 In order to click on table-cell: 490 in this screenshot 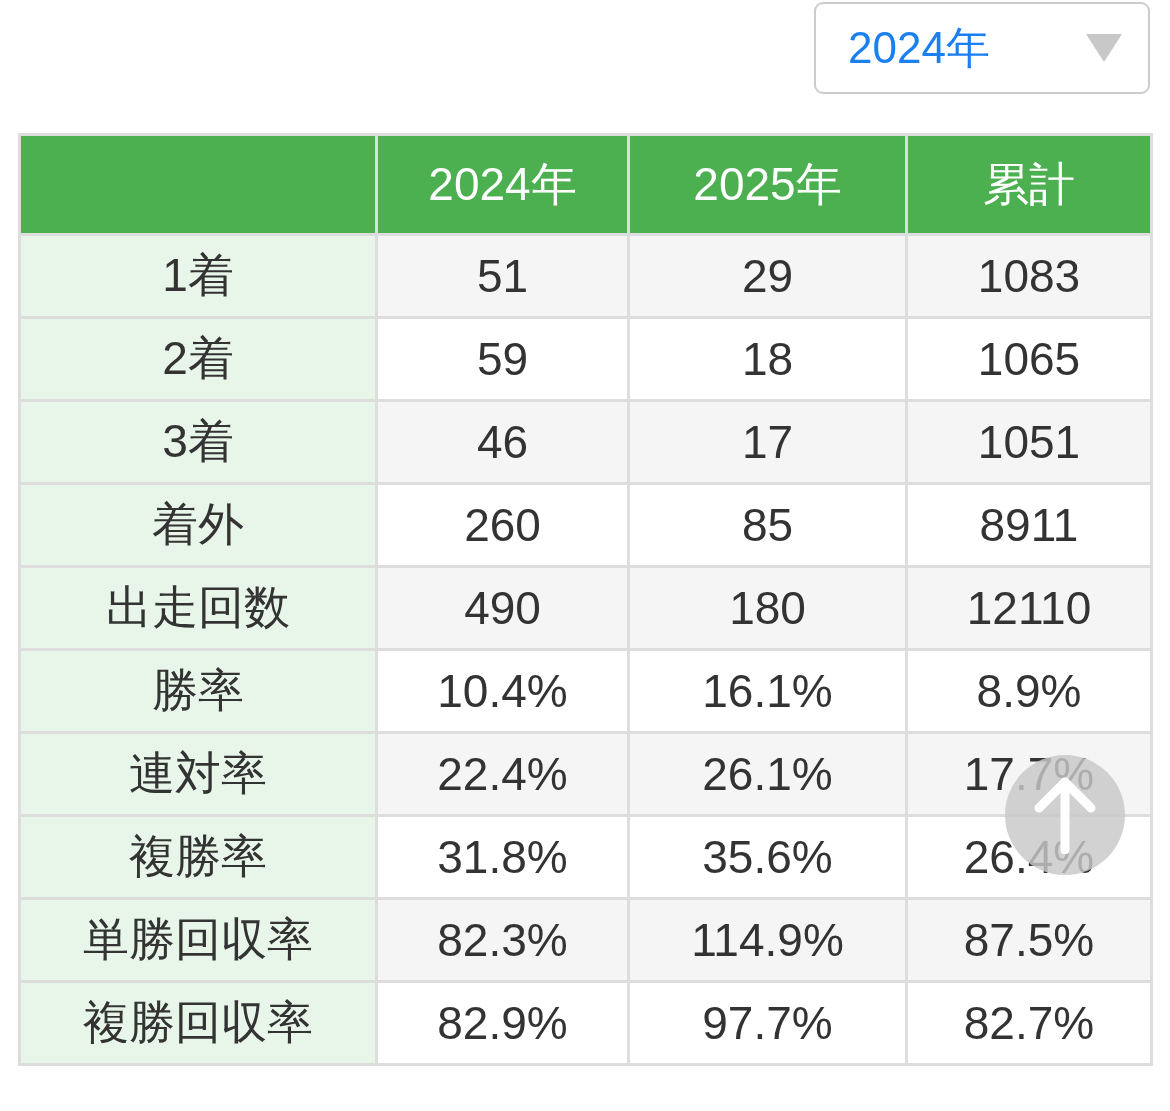, I will do `click(502, 608)`.